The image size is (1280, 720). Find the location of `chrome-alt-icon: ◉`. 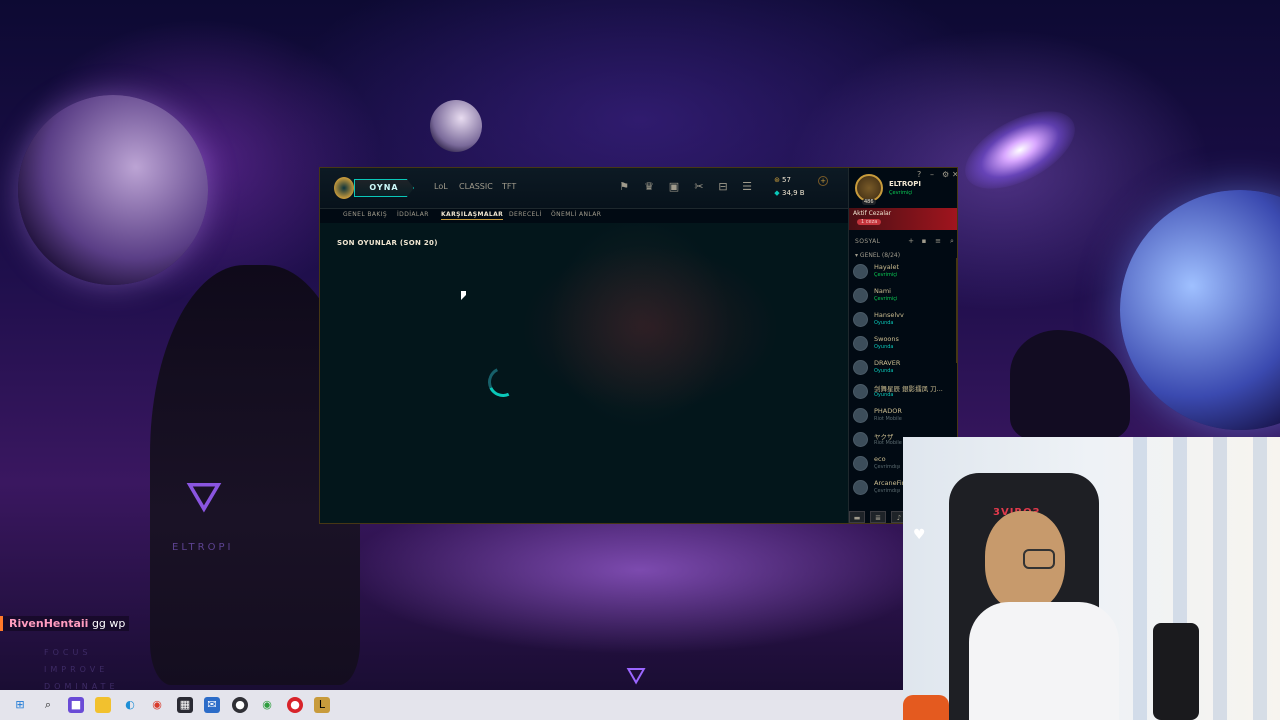

chrome-alt-icon: ◉ is located at coordinates (267, 705).